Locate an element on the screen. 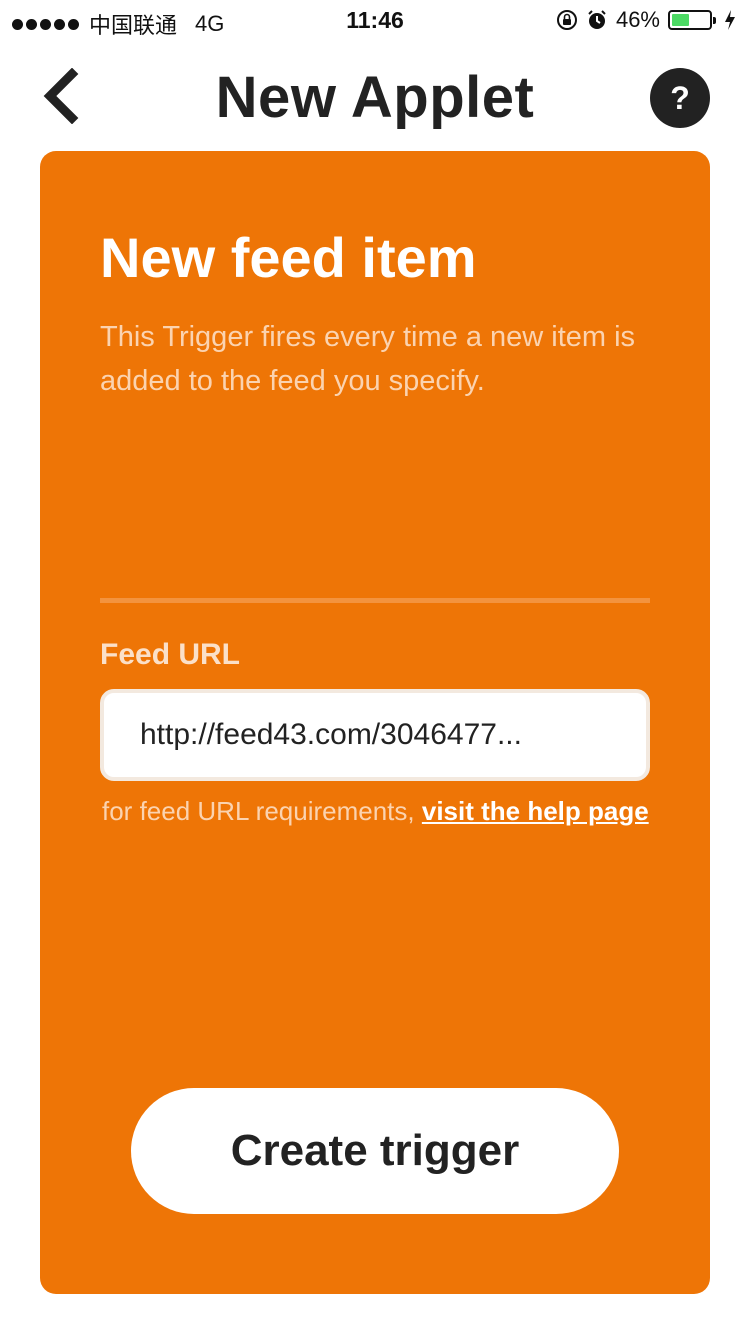  nav-header: New Applet ? is located at coordinates (375, 100).